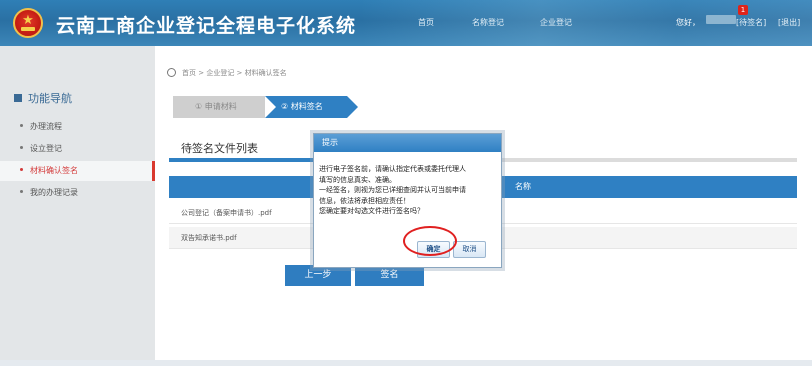  Describe the element at coordinates (311, 107) in the screenshot. I see `step-material-sign: ② 材料签名` at that location.